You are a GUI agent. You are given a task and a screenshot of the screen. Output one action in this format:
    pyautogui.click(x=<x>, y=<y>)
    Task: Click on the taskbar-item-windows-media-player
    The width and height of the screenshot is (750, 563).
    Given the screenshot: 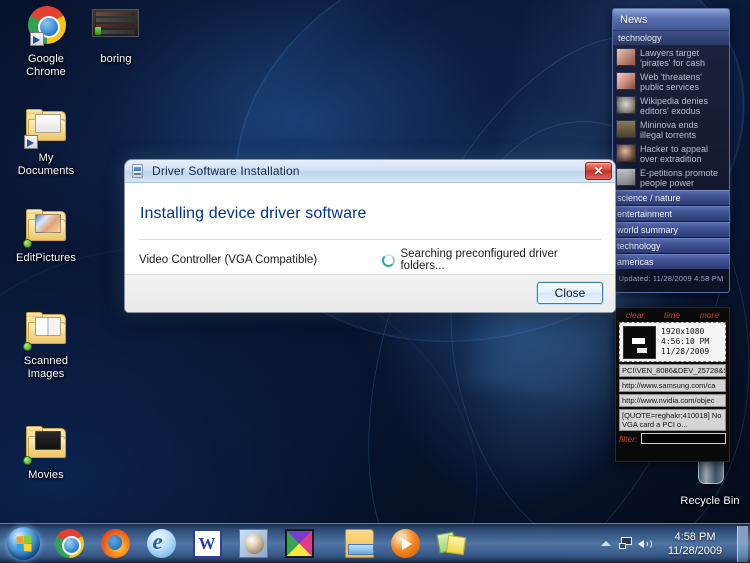 What is the action you would take?
    pyautogui.click(x=405, y=544)
    